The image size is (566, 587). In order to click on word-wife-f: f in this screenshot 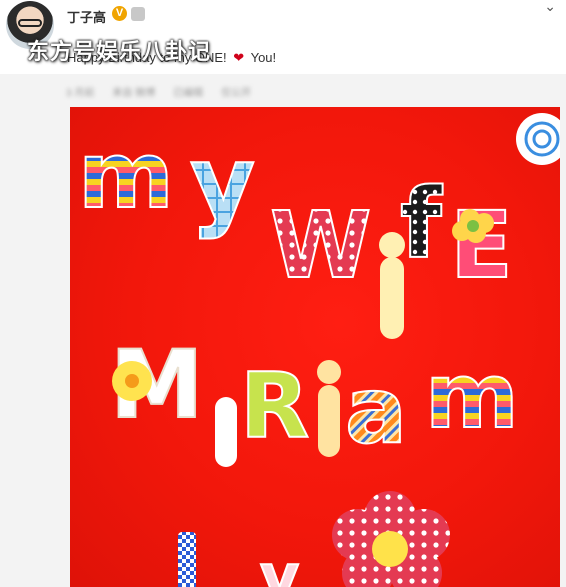, I will do `click(421, 224)`.